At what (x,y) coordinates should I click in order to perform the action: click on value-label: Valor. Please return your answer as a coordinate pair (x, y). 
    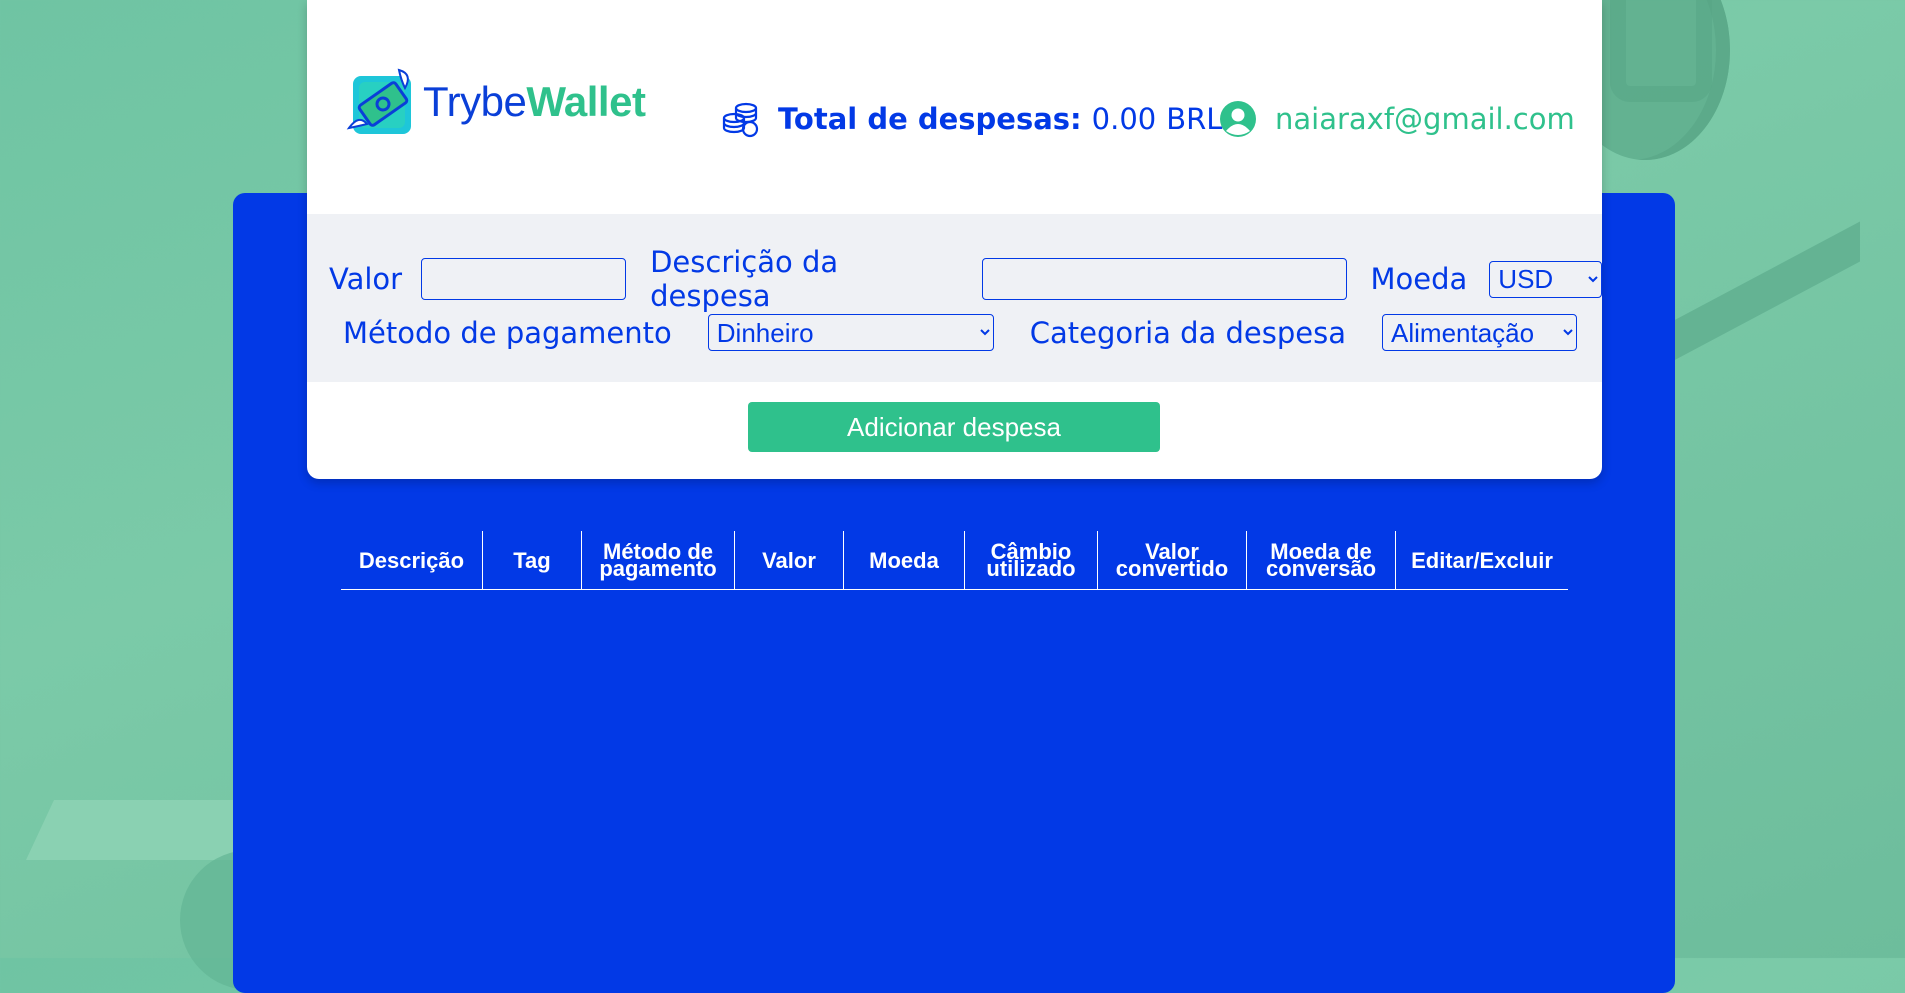
    Looking at the image, I should click on (366, 279).